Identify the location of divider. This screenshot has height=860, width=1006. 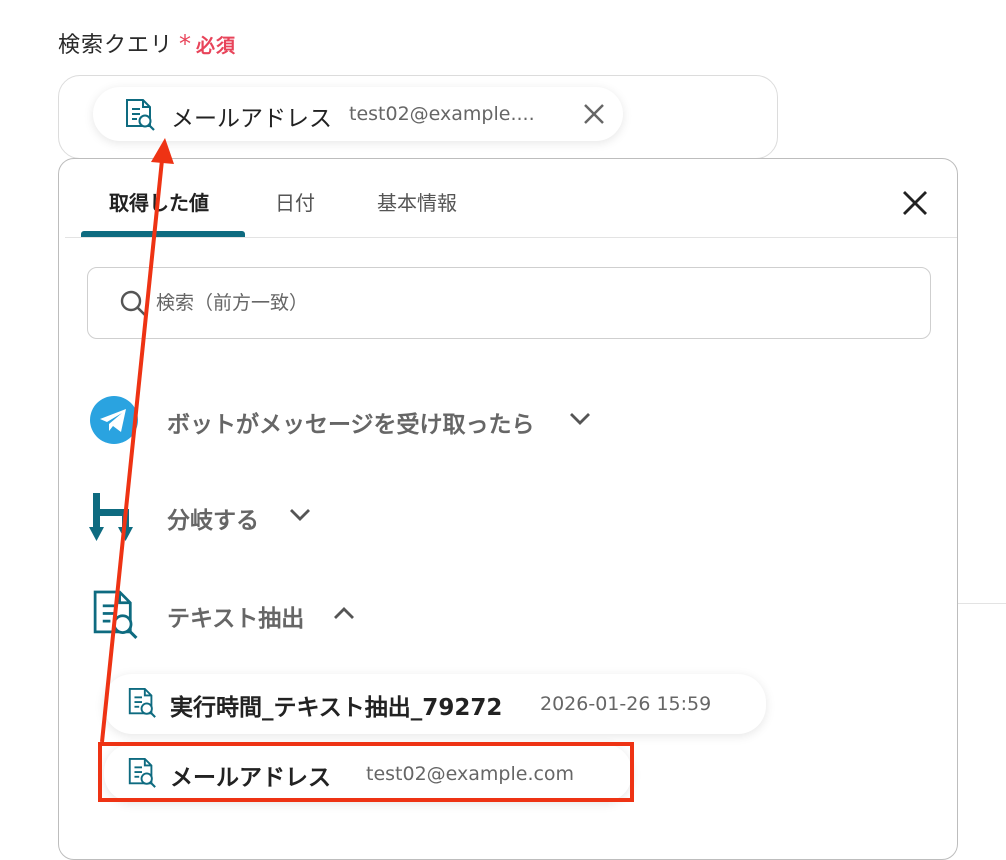
(982, 603).